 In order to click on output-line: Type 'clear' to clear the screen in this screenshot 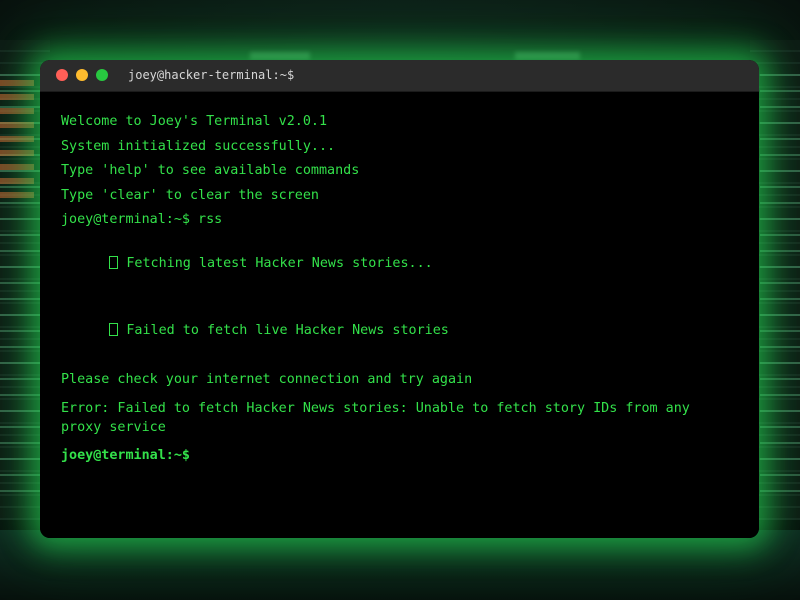, I will do `click(190, 195)`.